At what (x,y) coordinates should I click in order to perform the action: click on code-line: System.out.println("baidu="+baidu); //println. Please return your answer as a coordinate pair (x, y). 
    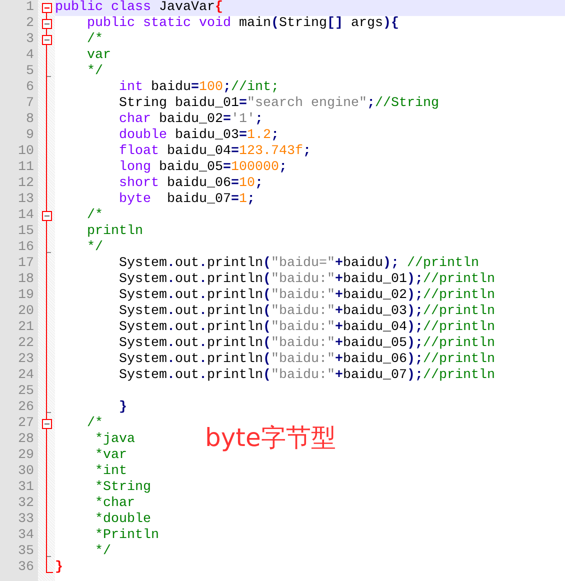
    Looking at the image, I should click on (299, 264).